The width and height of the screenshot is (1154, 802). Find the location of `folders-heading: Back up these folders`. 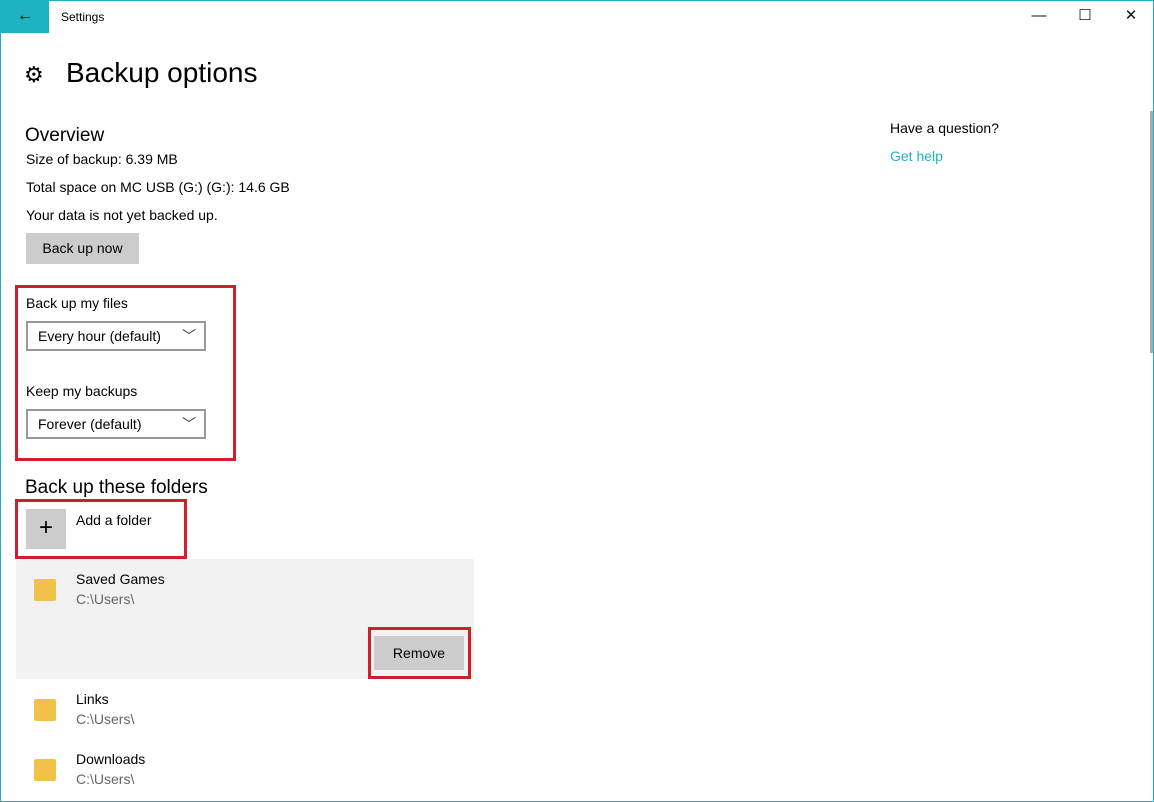

folders-heading: Back up these folders is located at coordinates (116, 487).